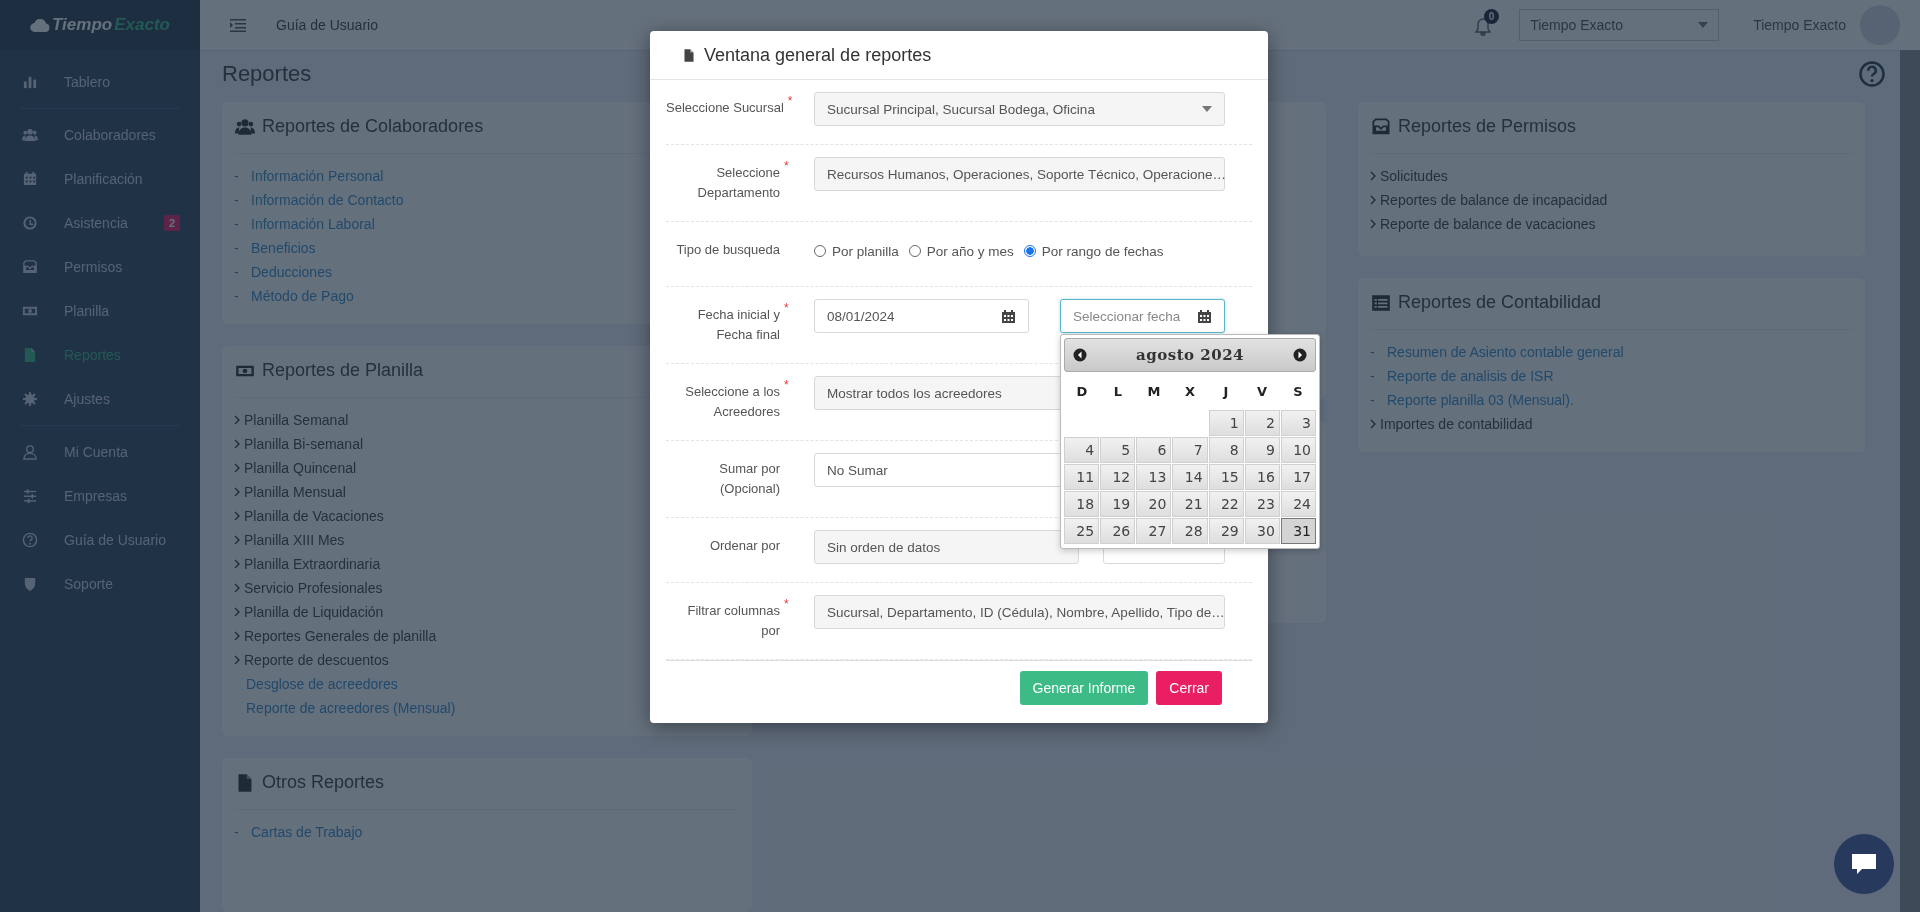 The height and width of the screenshot is (912, 1920). What do you see at coordinates (323, 782) in the screenshot?
I see `card-title: Otros Reportes` at bounding box center [323, 782].